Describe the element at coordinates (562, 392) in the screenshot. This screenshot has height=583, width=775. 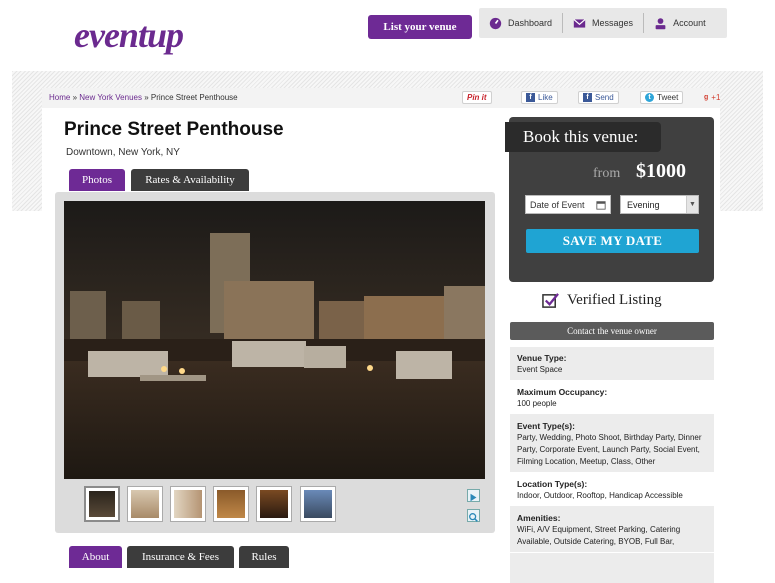
I see `detail-label: Maximum Occupancy:` at that location.